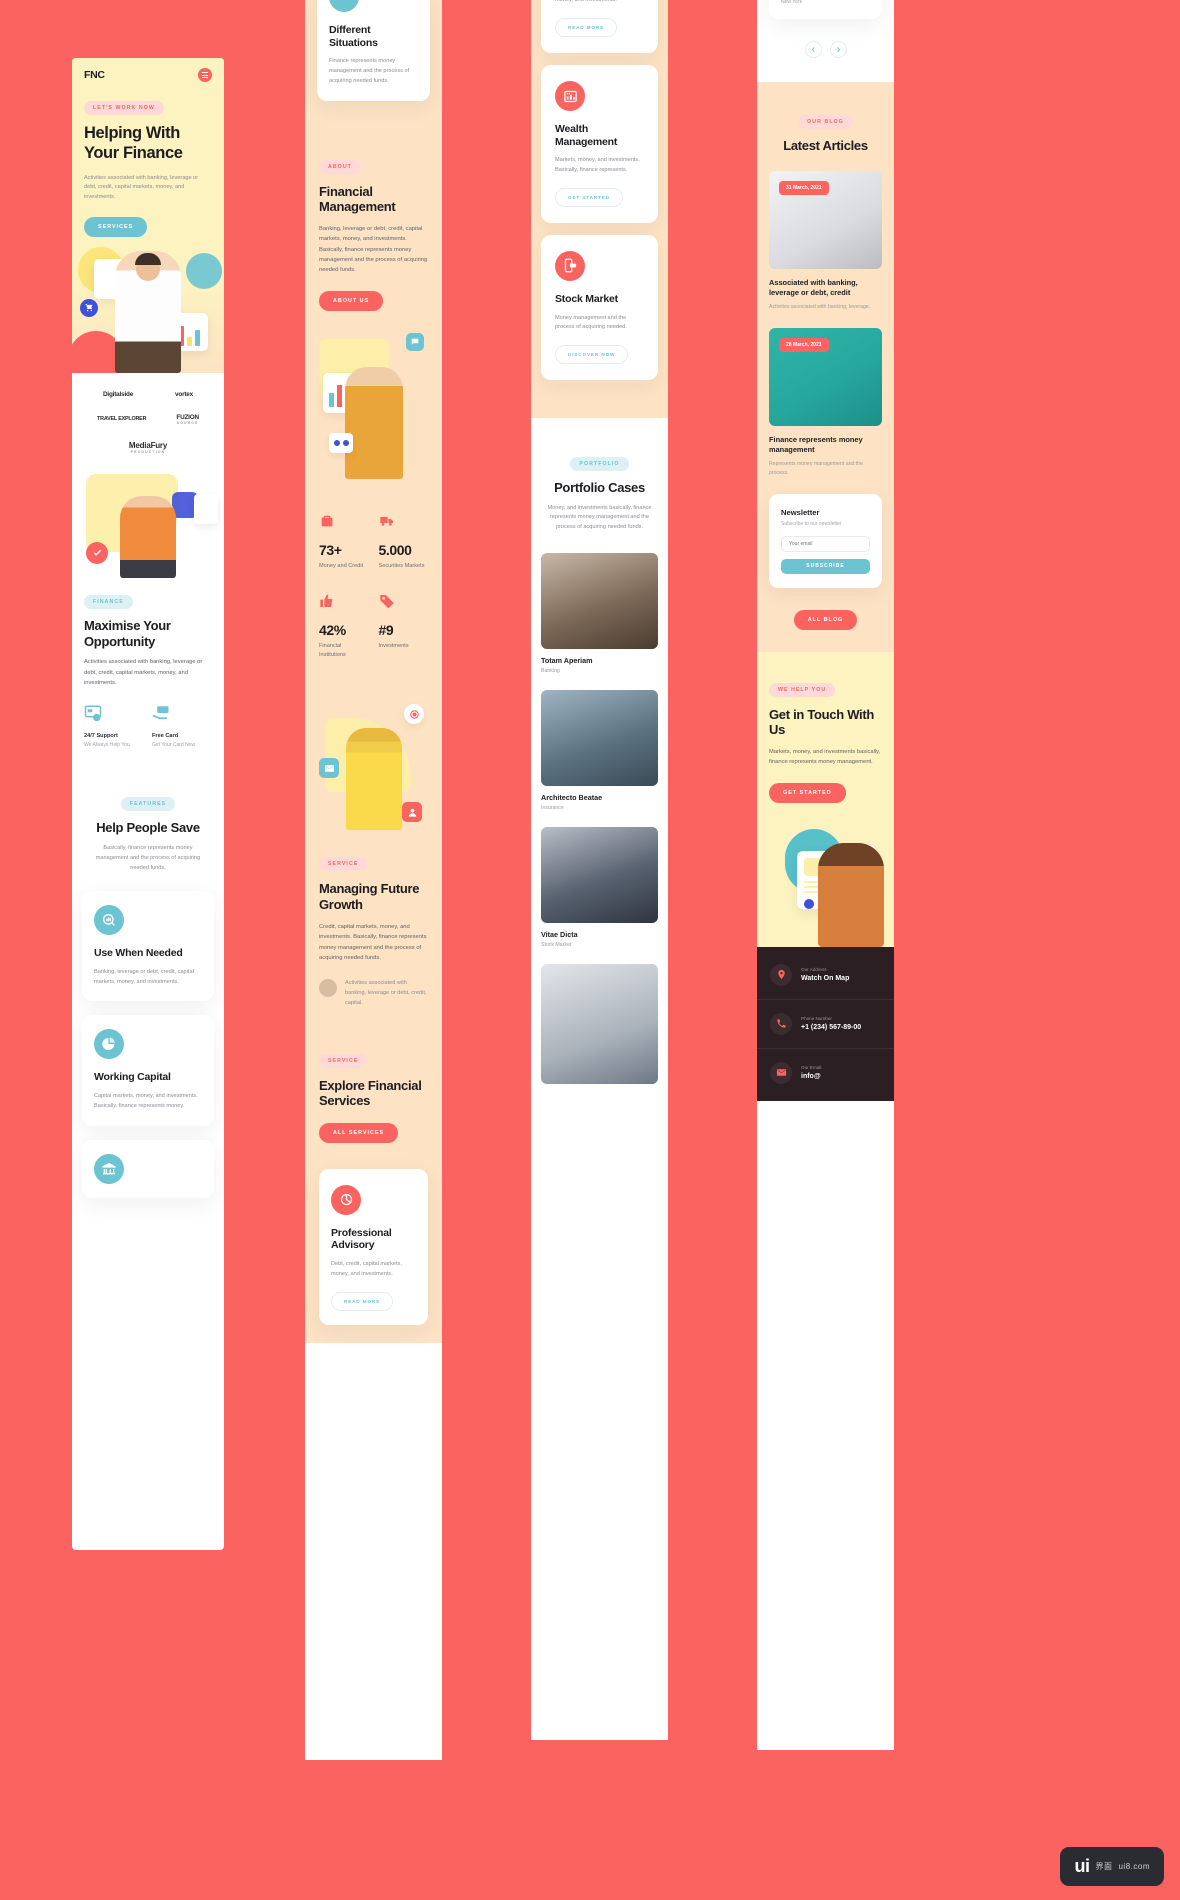  Describe the element at coordinates (148, 447) in the screenshot. I see `logo-mediafury: MediaFury PRODUCTION` at that location.